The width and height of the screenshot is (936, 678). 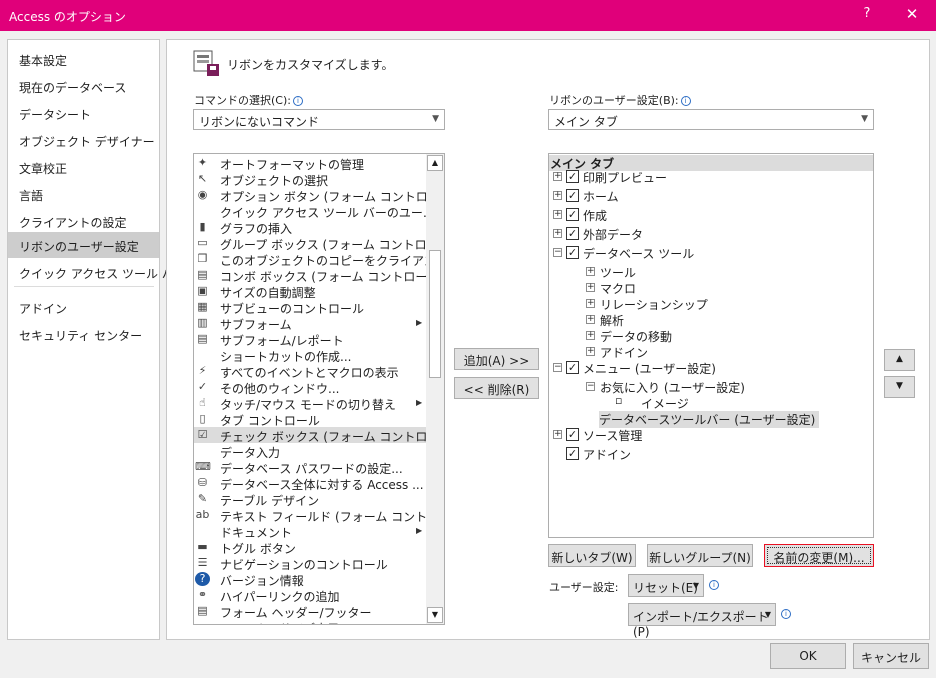 What do you see at coordinates (83, 221) in the screenshot?
I see `nav-item: クライアントの設定` at bounding box center [83, 221].